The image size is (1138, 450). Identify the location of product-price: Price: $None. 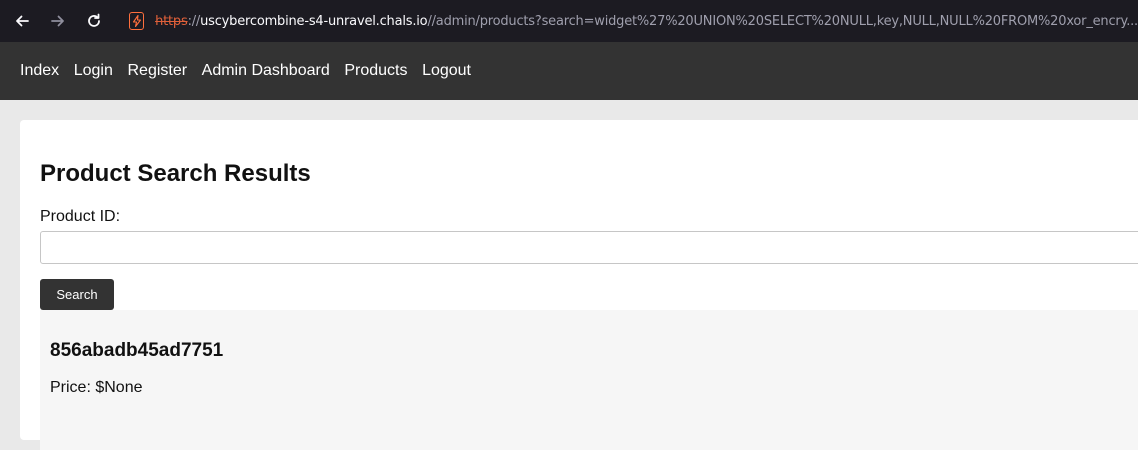
(96, 387).